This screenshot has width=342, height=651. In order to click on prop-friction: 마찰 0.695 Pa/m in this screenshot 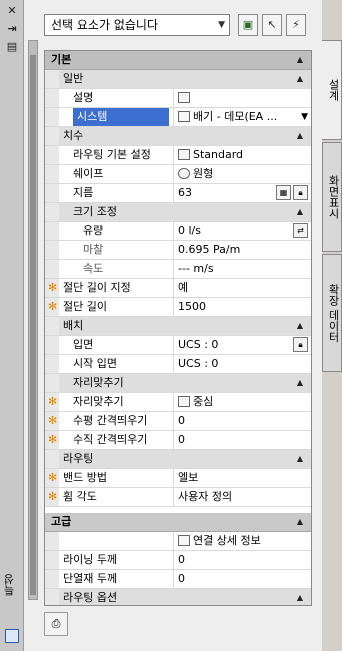, I will do `click(178, 250)`.